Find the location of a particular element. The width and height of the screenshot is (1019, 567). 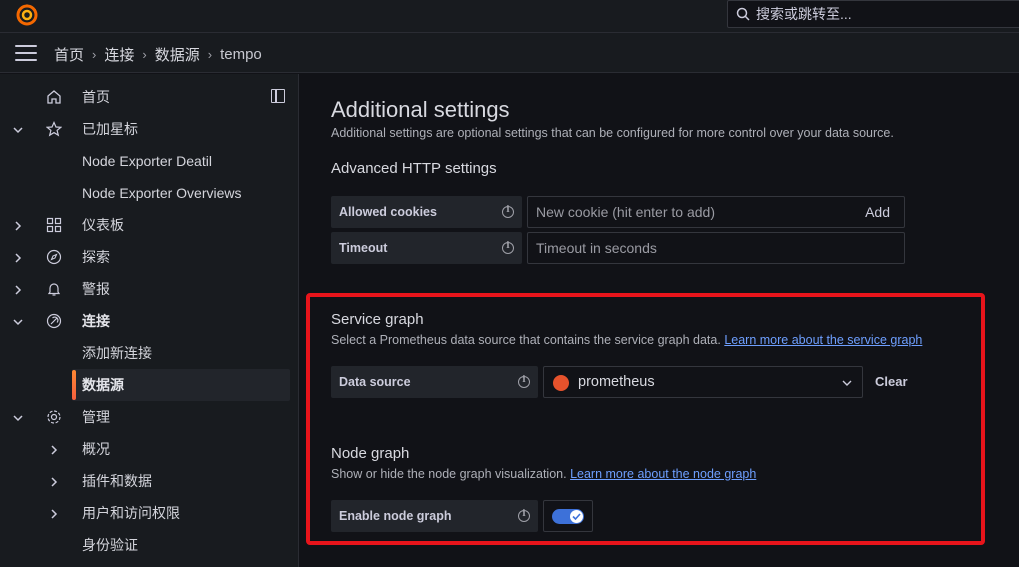

sidebar-item-alerting: 警报 is located at coordinates (96, 289).